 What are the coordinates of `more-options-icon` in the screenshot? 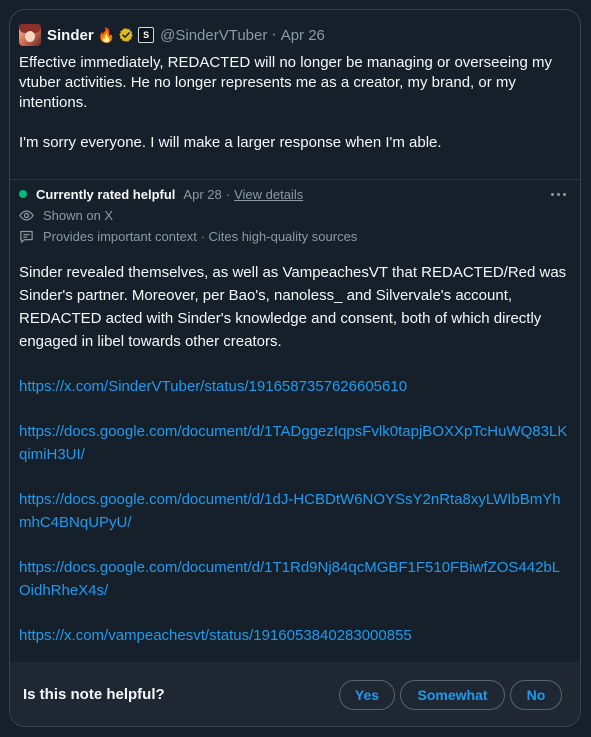 It's located at (558, 194).